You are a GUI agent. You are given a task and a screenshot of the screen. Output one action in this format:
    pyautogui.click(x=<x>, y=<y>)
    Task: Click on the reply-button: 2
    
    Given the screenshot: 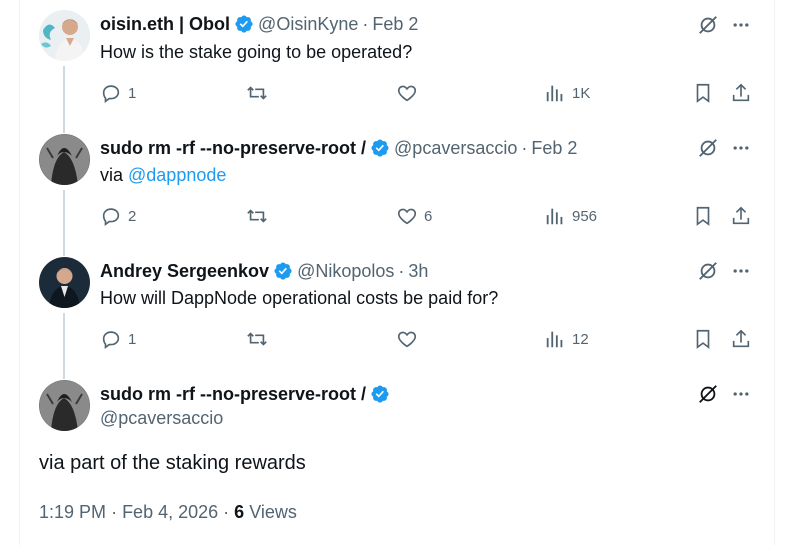 What is the action you would take?
    pyautogui.click(x=118, y=216)
    